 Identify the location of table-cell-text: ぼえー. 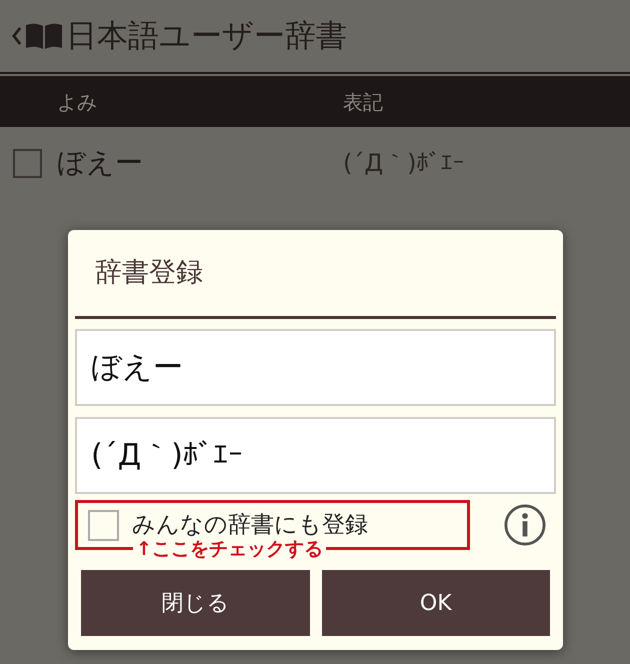
(100, 163).